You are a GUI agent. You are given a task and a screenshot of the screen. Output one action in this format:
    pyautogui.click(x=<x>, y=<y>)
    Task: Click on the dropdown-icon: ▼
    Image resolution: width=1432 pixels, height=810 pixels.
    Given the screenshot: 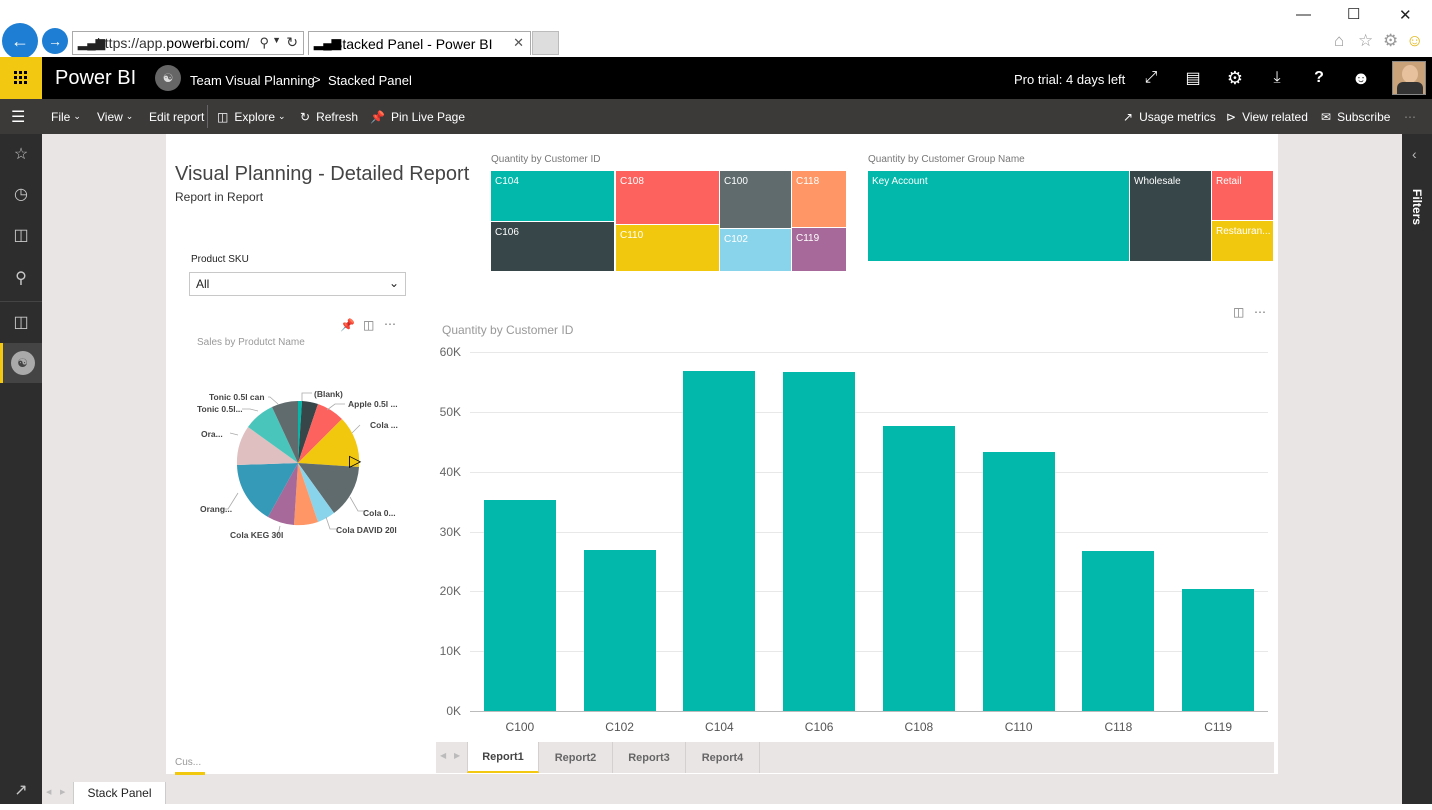 What is the action you would take?
    pyautogui.click(x=276, y=40)
    